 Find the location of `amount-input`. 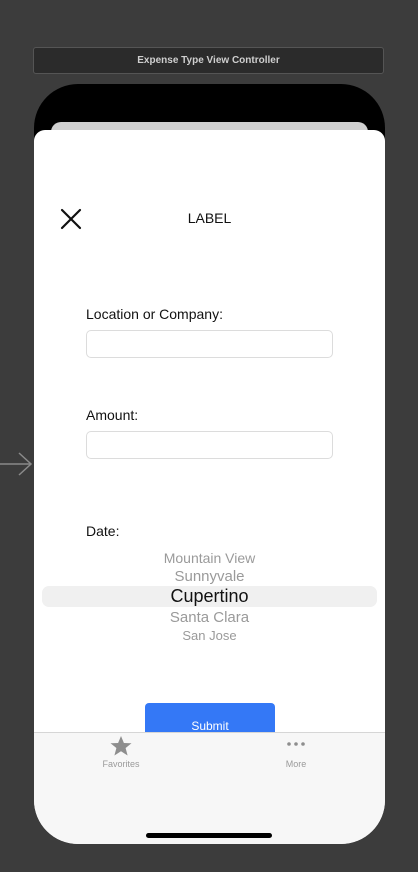

amount-input is located at coordinates (209, 445).